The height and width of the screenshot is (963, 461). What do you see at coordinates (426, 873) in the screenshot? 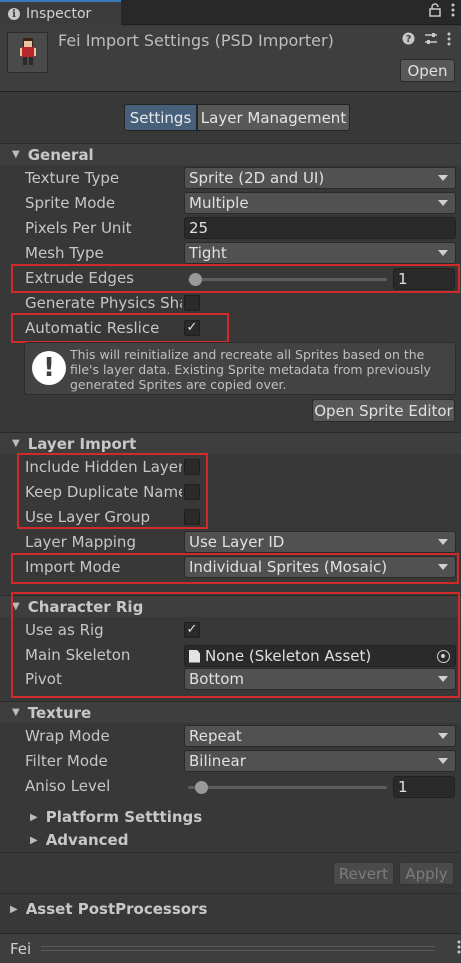
I see `apply-button: Apply` at bounding box center [426, 873].